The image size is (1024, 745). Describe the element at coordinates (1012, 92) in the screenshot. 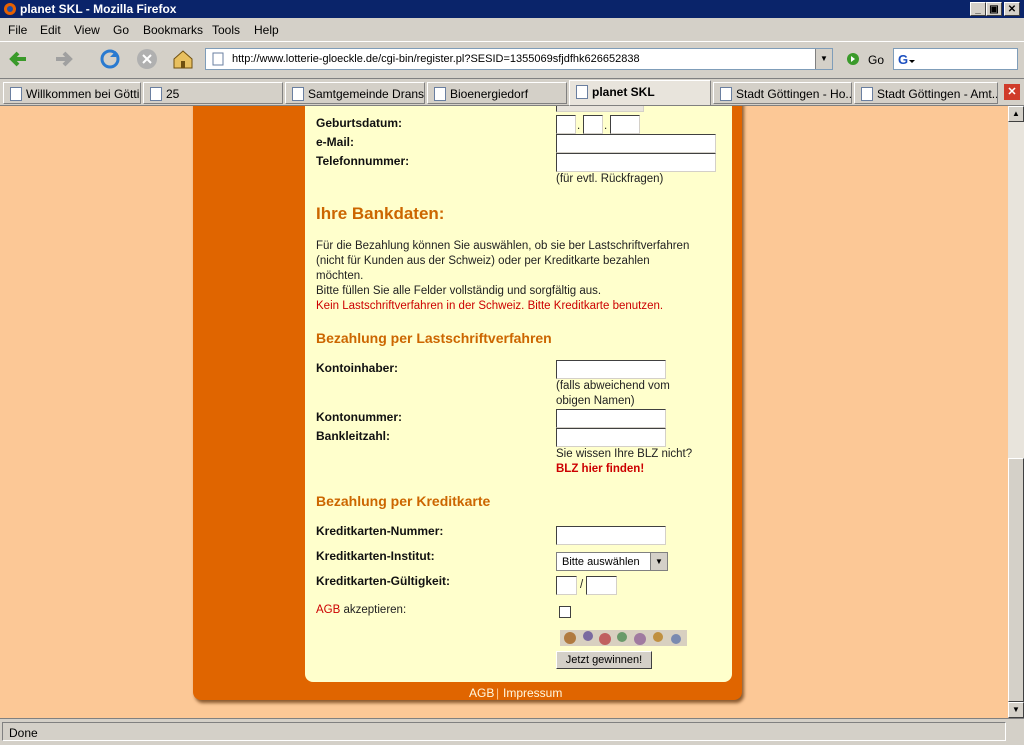

I see `close-tab-icon: ✕` at that location.